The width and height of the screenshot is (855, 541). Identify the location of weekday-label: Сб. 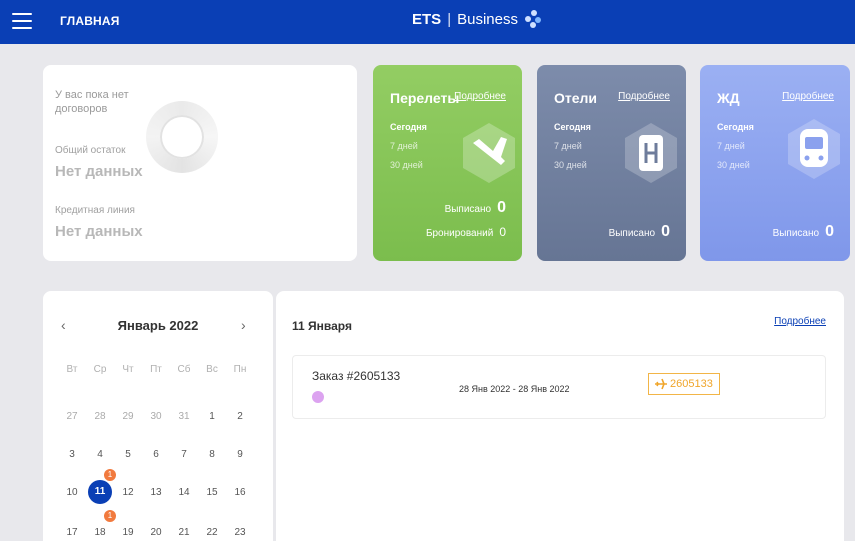
(184, 369).